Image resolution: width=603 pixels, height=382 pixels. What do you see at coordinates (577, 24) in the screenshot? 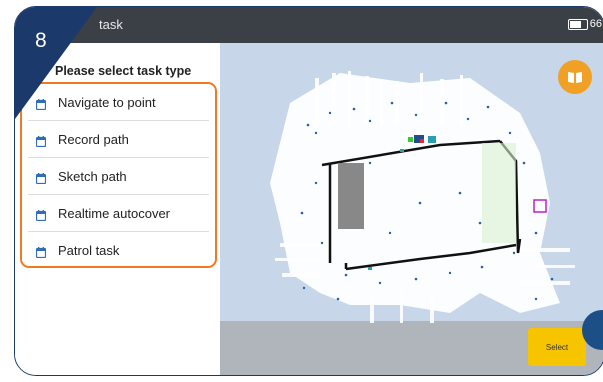
I see `battery-icon` at bounding box center [577, 24].